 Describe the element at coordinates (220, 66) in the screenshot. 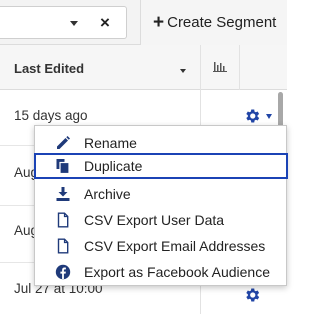

I see `bar-chart-icon` at that location.